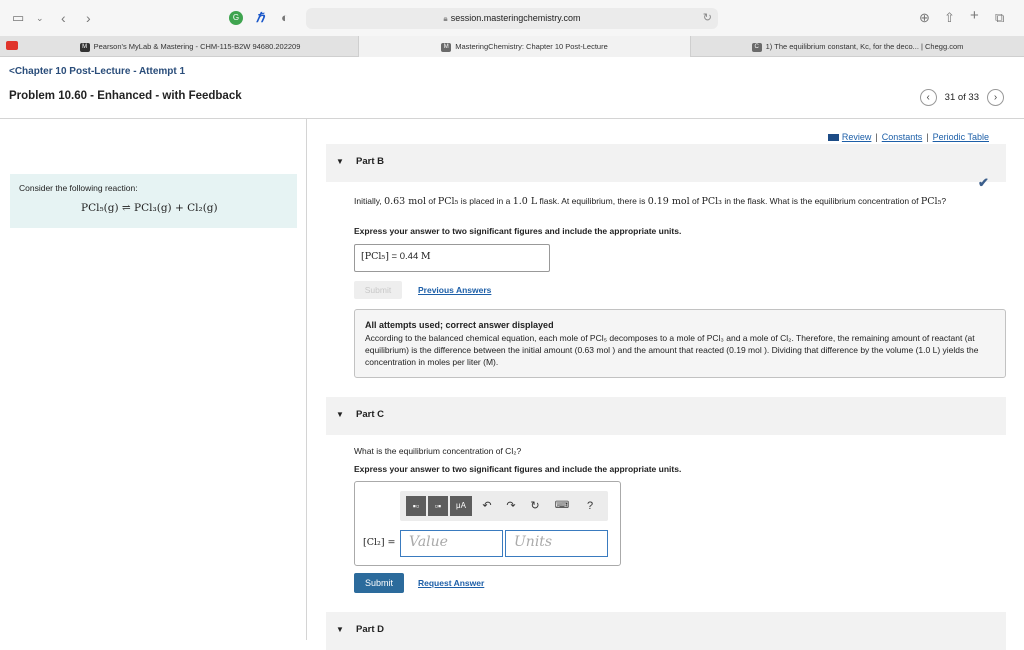  Describe the element at coordinates (236, 18) in the screenshot. I see `extension-icon: G` at that location.